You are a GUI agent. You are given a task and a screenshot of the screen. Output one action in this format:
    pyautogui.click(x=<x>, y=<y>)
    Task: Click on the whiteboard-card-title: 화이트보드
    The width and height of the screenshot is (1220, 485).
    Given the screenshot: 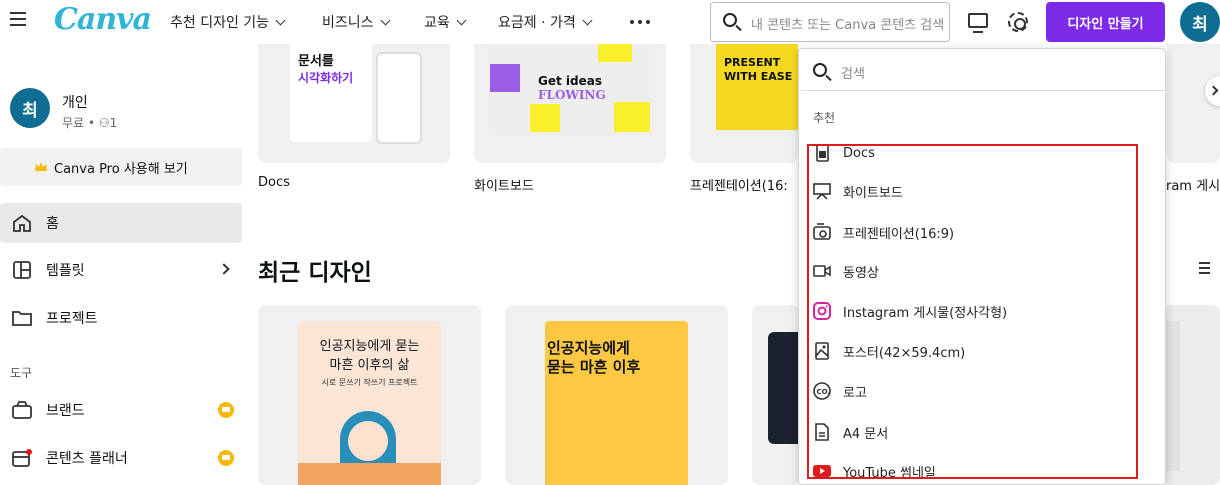 What is the action you would take?
    pyautogui.click(x=504, y=184)
    